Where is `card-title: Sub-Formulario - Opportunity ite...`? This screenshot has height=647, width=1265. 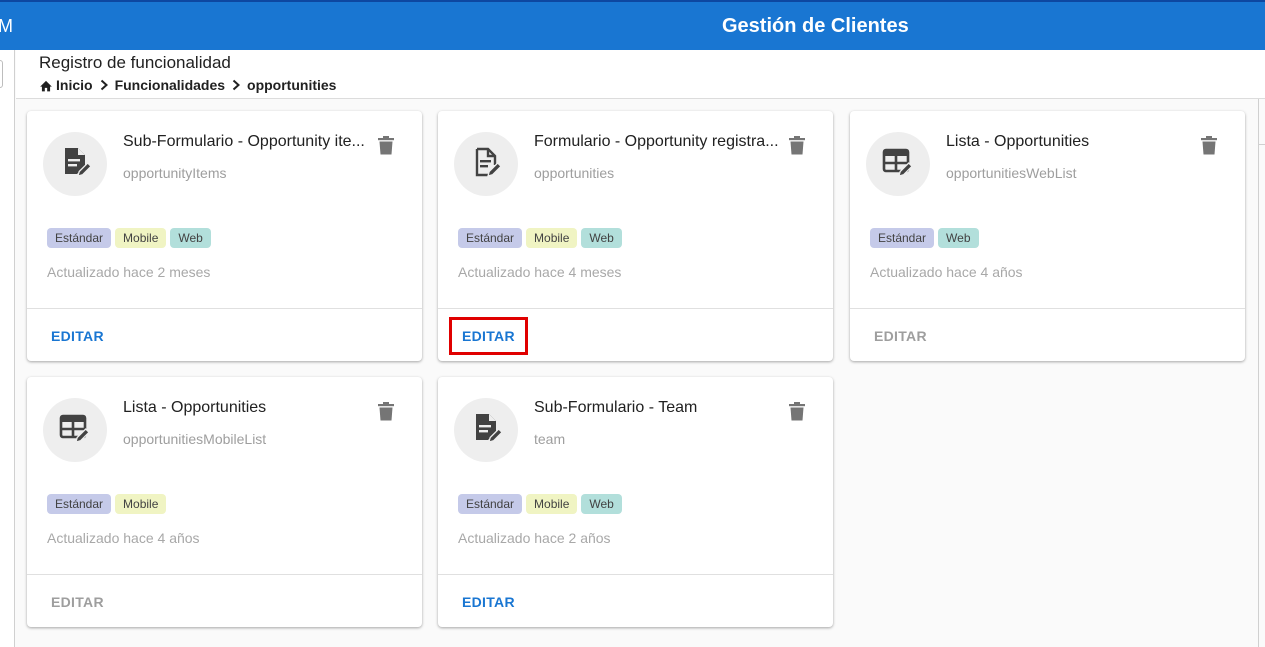
card-title: Sub-Formulario - Opportunity ite... is located at coordinates (244, 141).